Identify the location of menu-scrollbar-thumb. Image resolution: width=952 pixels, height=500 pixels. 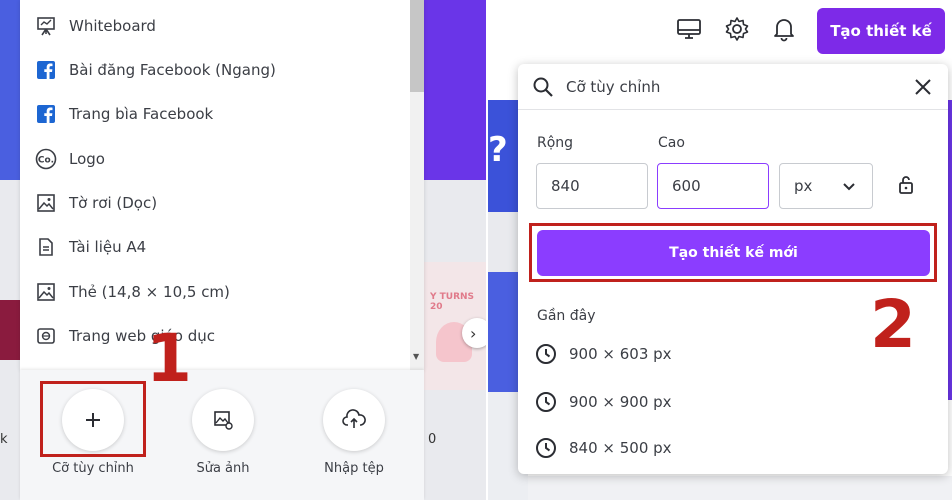
(417, 46).